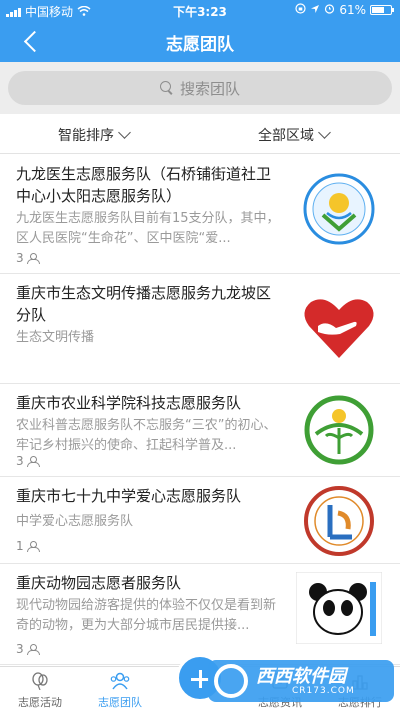 Image resolution: width=400 pixels, height=710 pixels. Describe the element at coordinates (382, 10) in the screenshot. I see `battery-icon` at that location.